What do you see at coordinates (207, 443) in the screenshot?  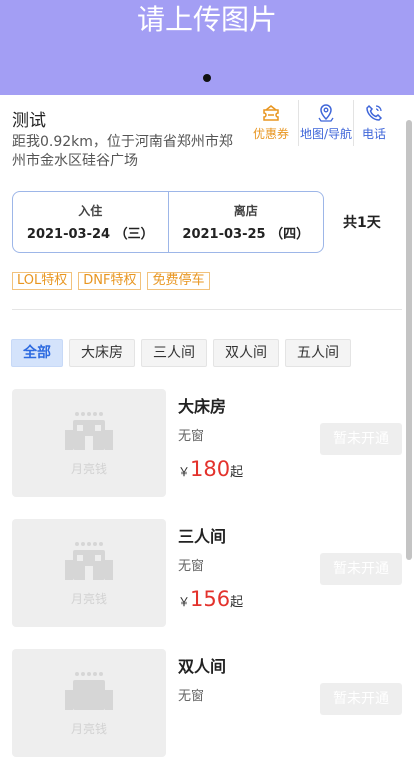 I see `room-card: 月亮钱 大床房 无窗 ￥180起 暂未开通` at bounding box center [207, 443].